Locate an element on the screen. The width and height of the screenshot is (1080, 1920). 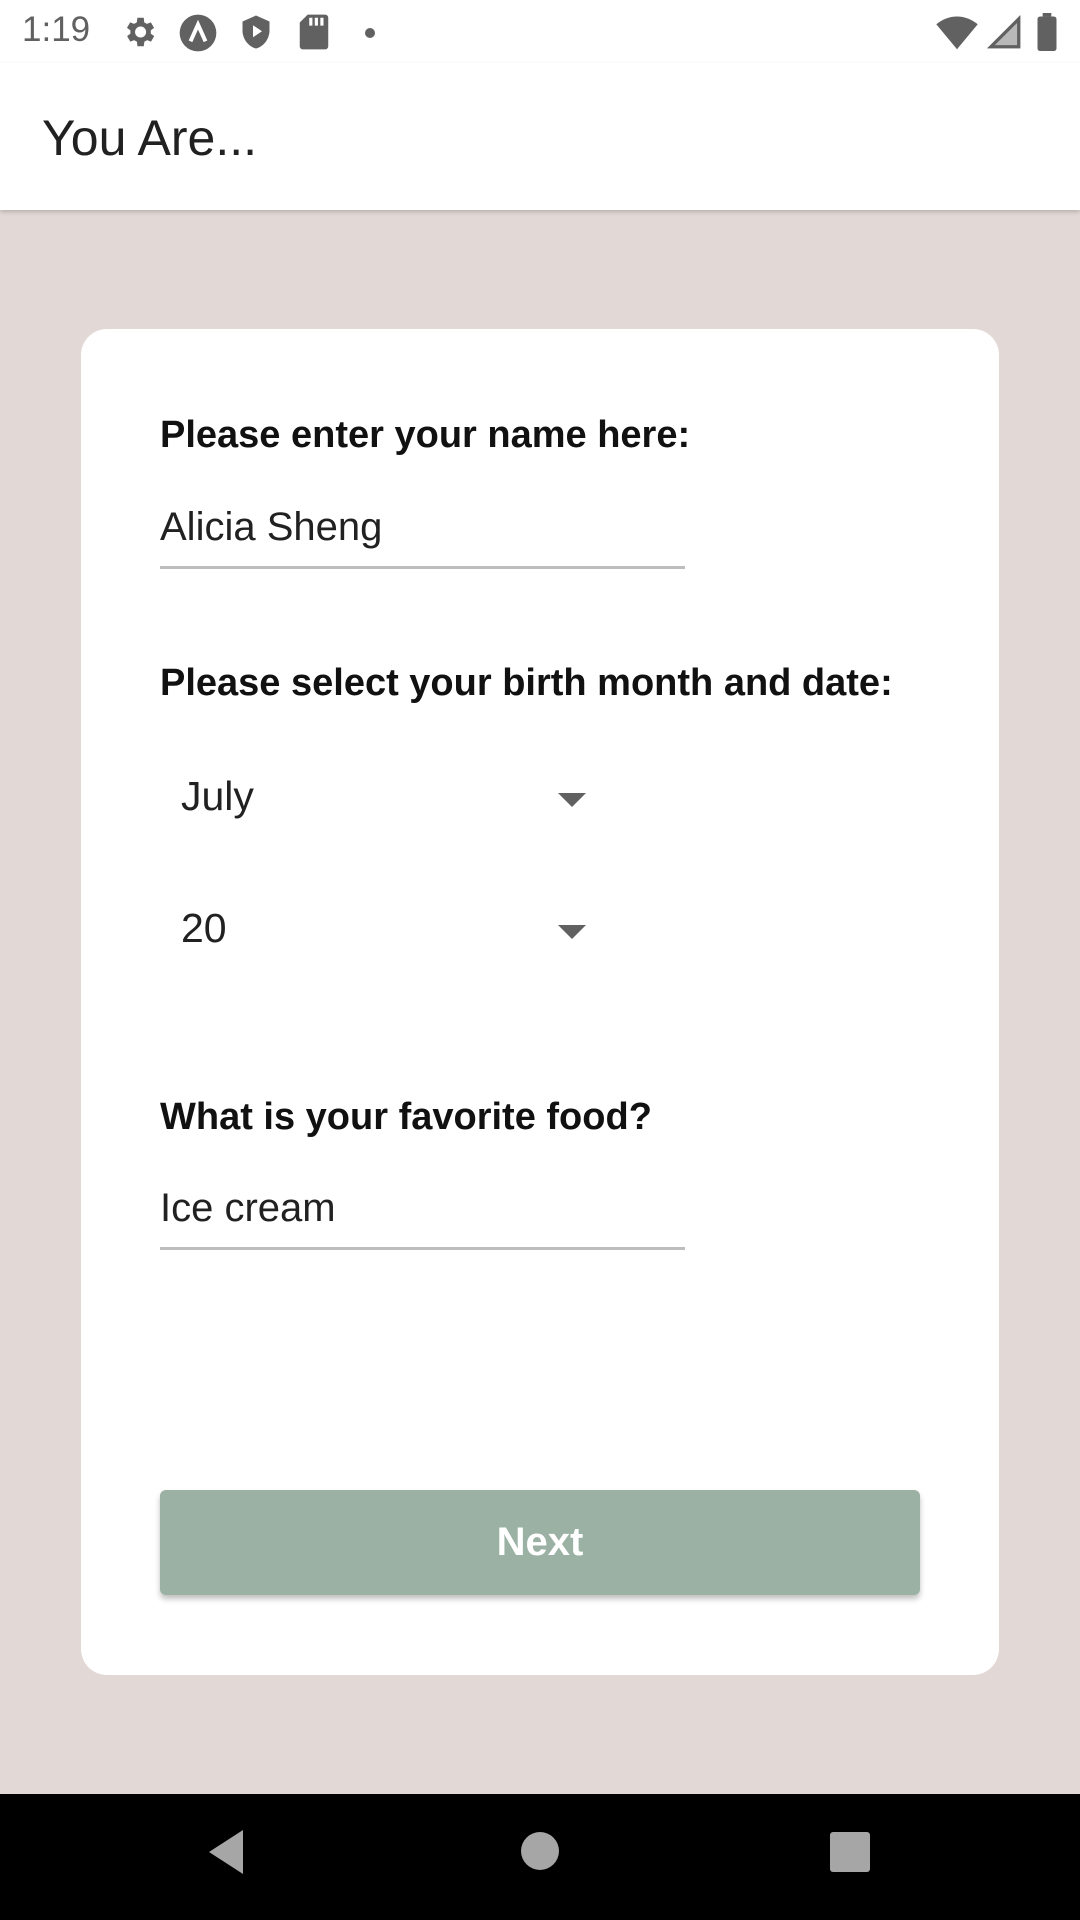
day-value: 20 is located at coordinates (204, 928).